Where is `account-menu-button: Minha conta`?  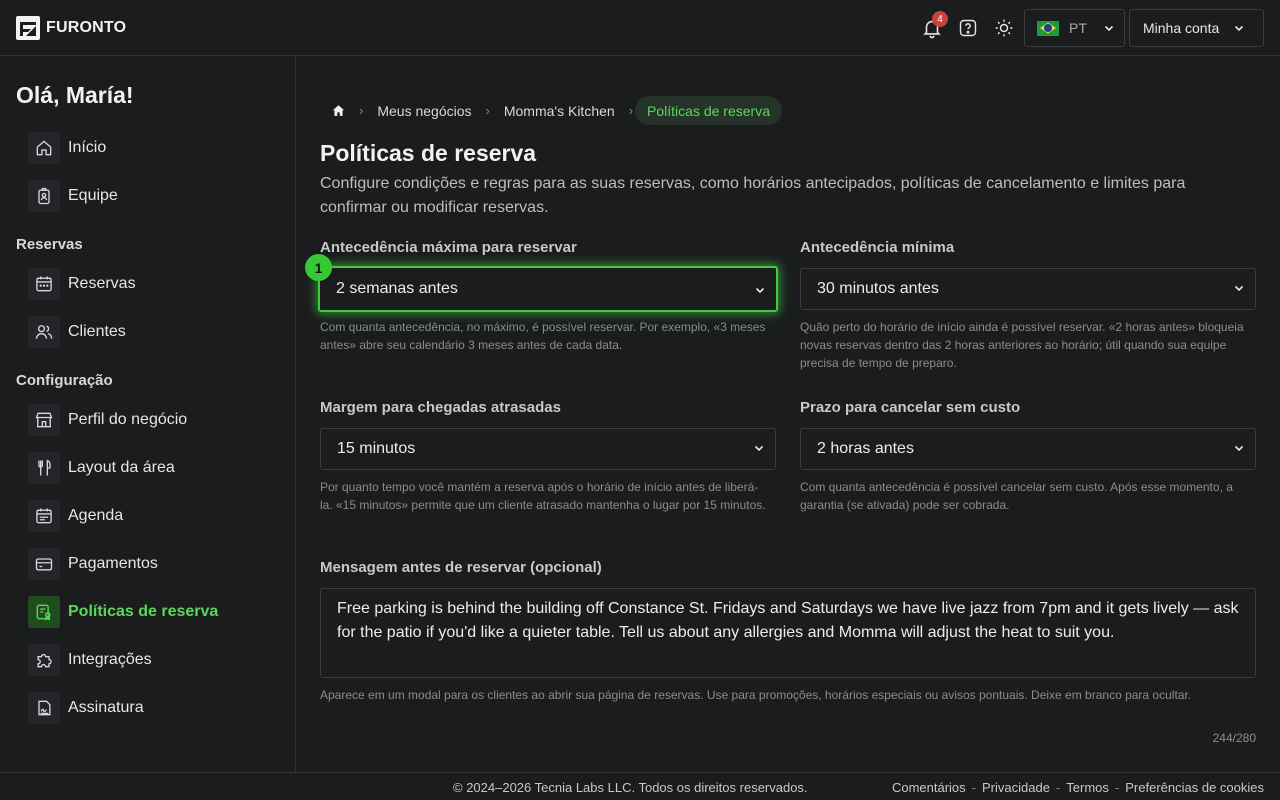 account-menu-button: Minha conta is located at coordinates (1196, 28).